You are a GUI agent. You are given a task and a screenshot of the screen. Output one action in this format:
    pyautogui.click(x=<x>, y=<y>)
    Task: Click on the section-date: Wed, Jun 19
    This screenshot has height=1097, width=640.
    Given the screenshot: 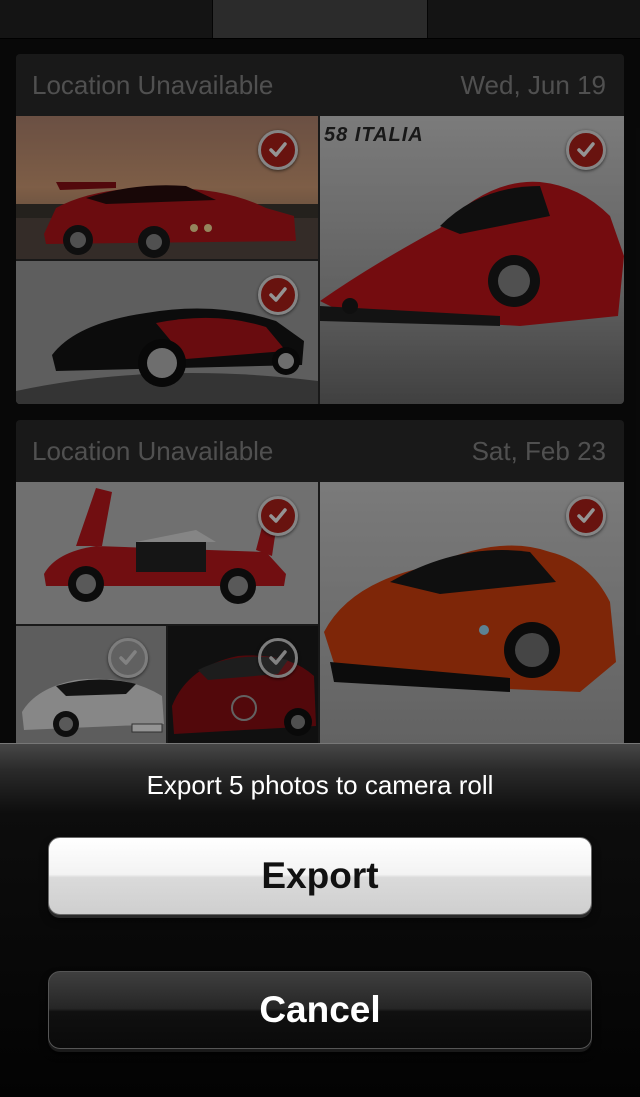 What is the action you would take?
    pyautogui.click(x=533, y=85)
    